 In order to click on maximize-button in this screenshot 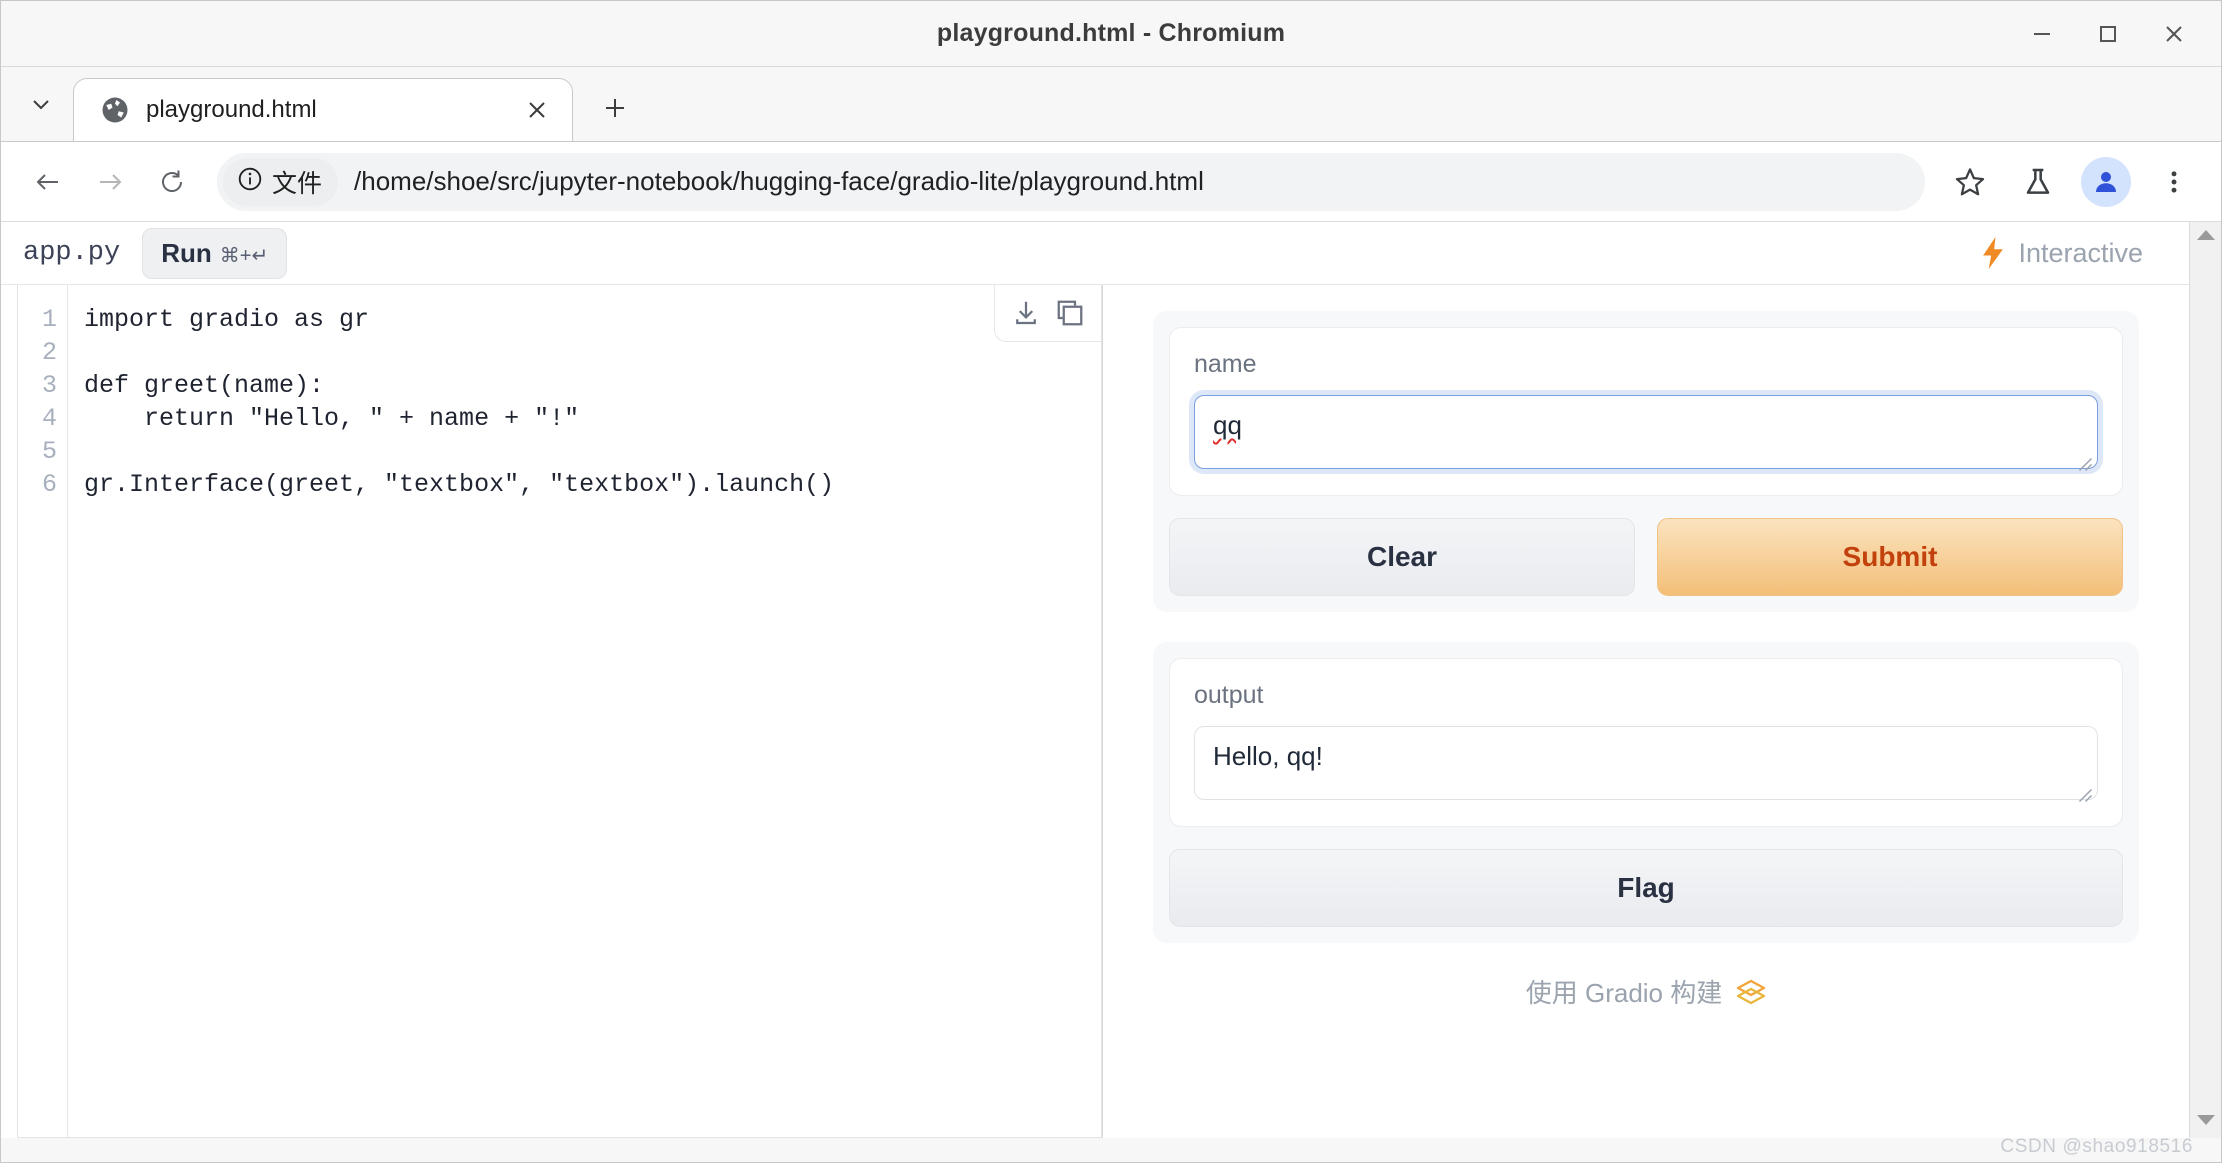, I will do `click(2108, 34)`.